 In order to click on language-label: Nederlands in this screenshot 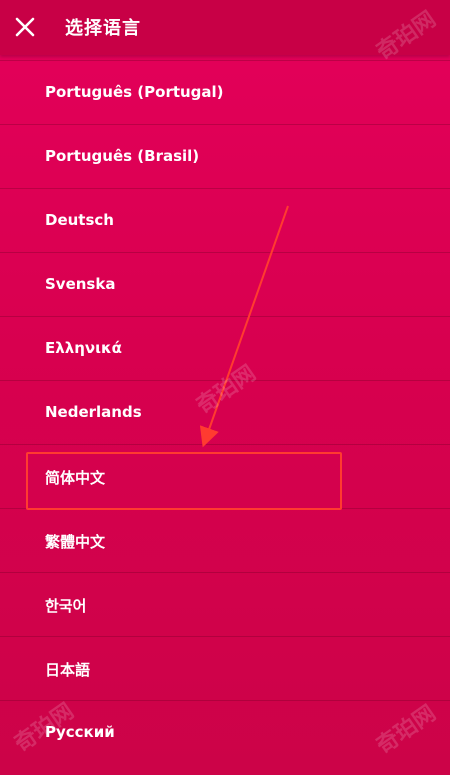, I will do `click(93, 412)`.